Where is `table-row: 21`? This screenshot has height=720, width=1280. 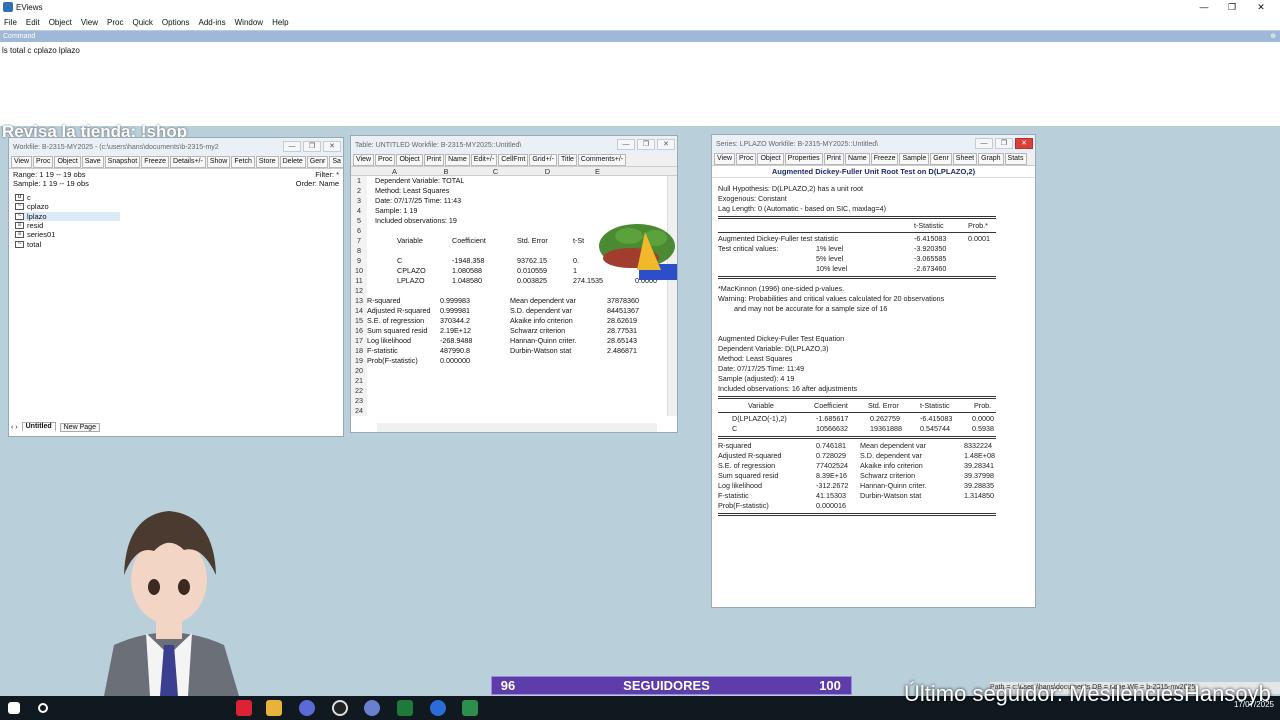 table-row: 21 is located at coordinates (514, 381).